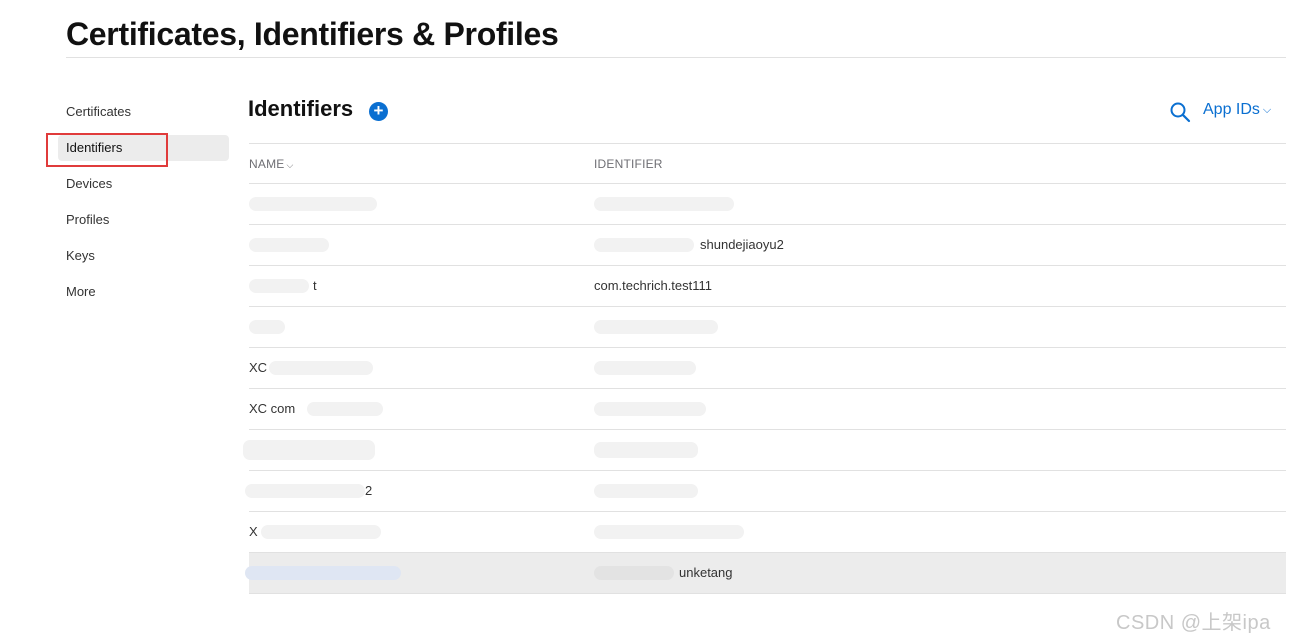 The height and width of the screenshot is (641, 1289). I want to click on add-identifier-button: +, so click(378, 111).